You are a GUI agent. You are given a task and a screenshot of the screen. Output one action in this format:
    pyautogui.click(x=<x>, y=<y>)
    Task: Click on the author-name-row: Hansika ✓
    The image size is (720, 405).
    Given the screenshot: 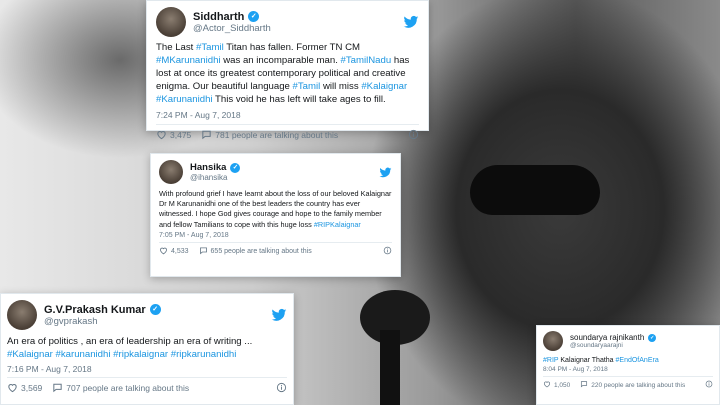 What is the action you would take?
    pyautogui.click(x=284, y=167)
    